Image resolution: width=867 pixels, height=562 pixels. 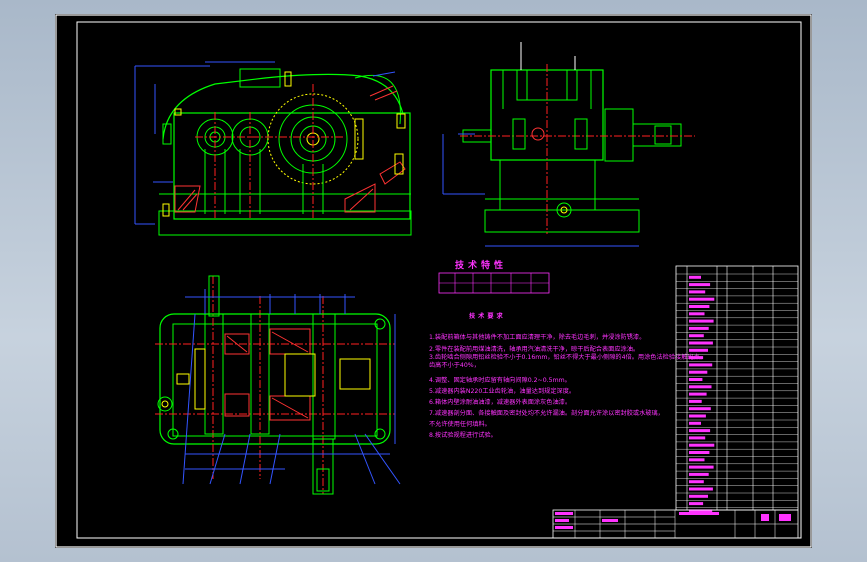 I want to click on note-6: 6.箱体内壁涂耐油油漆，减速器外表面涂灰色油漆。, so click(x=500, y=402).